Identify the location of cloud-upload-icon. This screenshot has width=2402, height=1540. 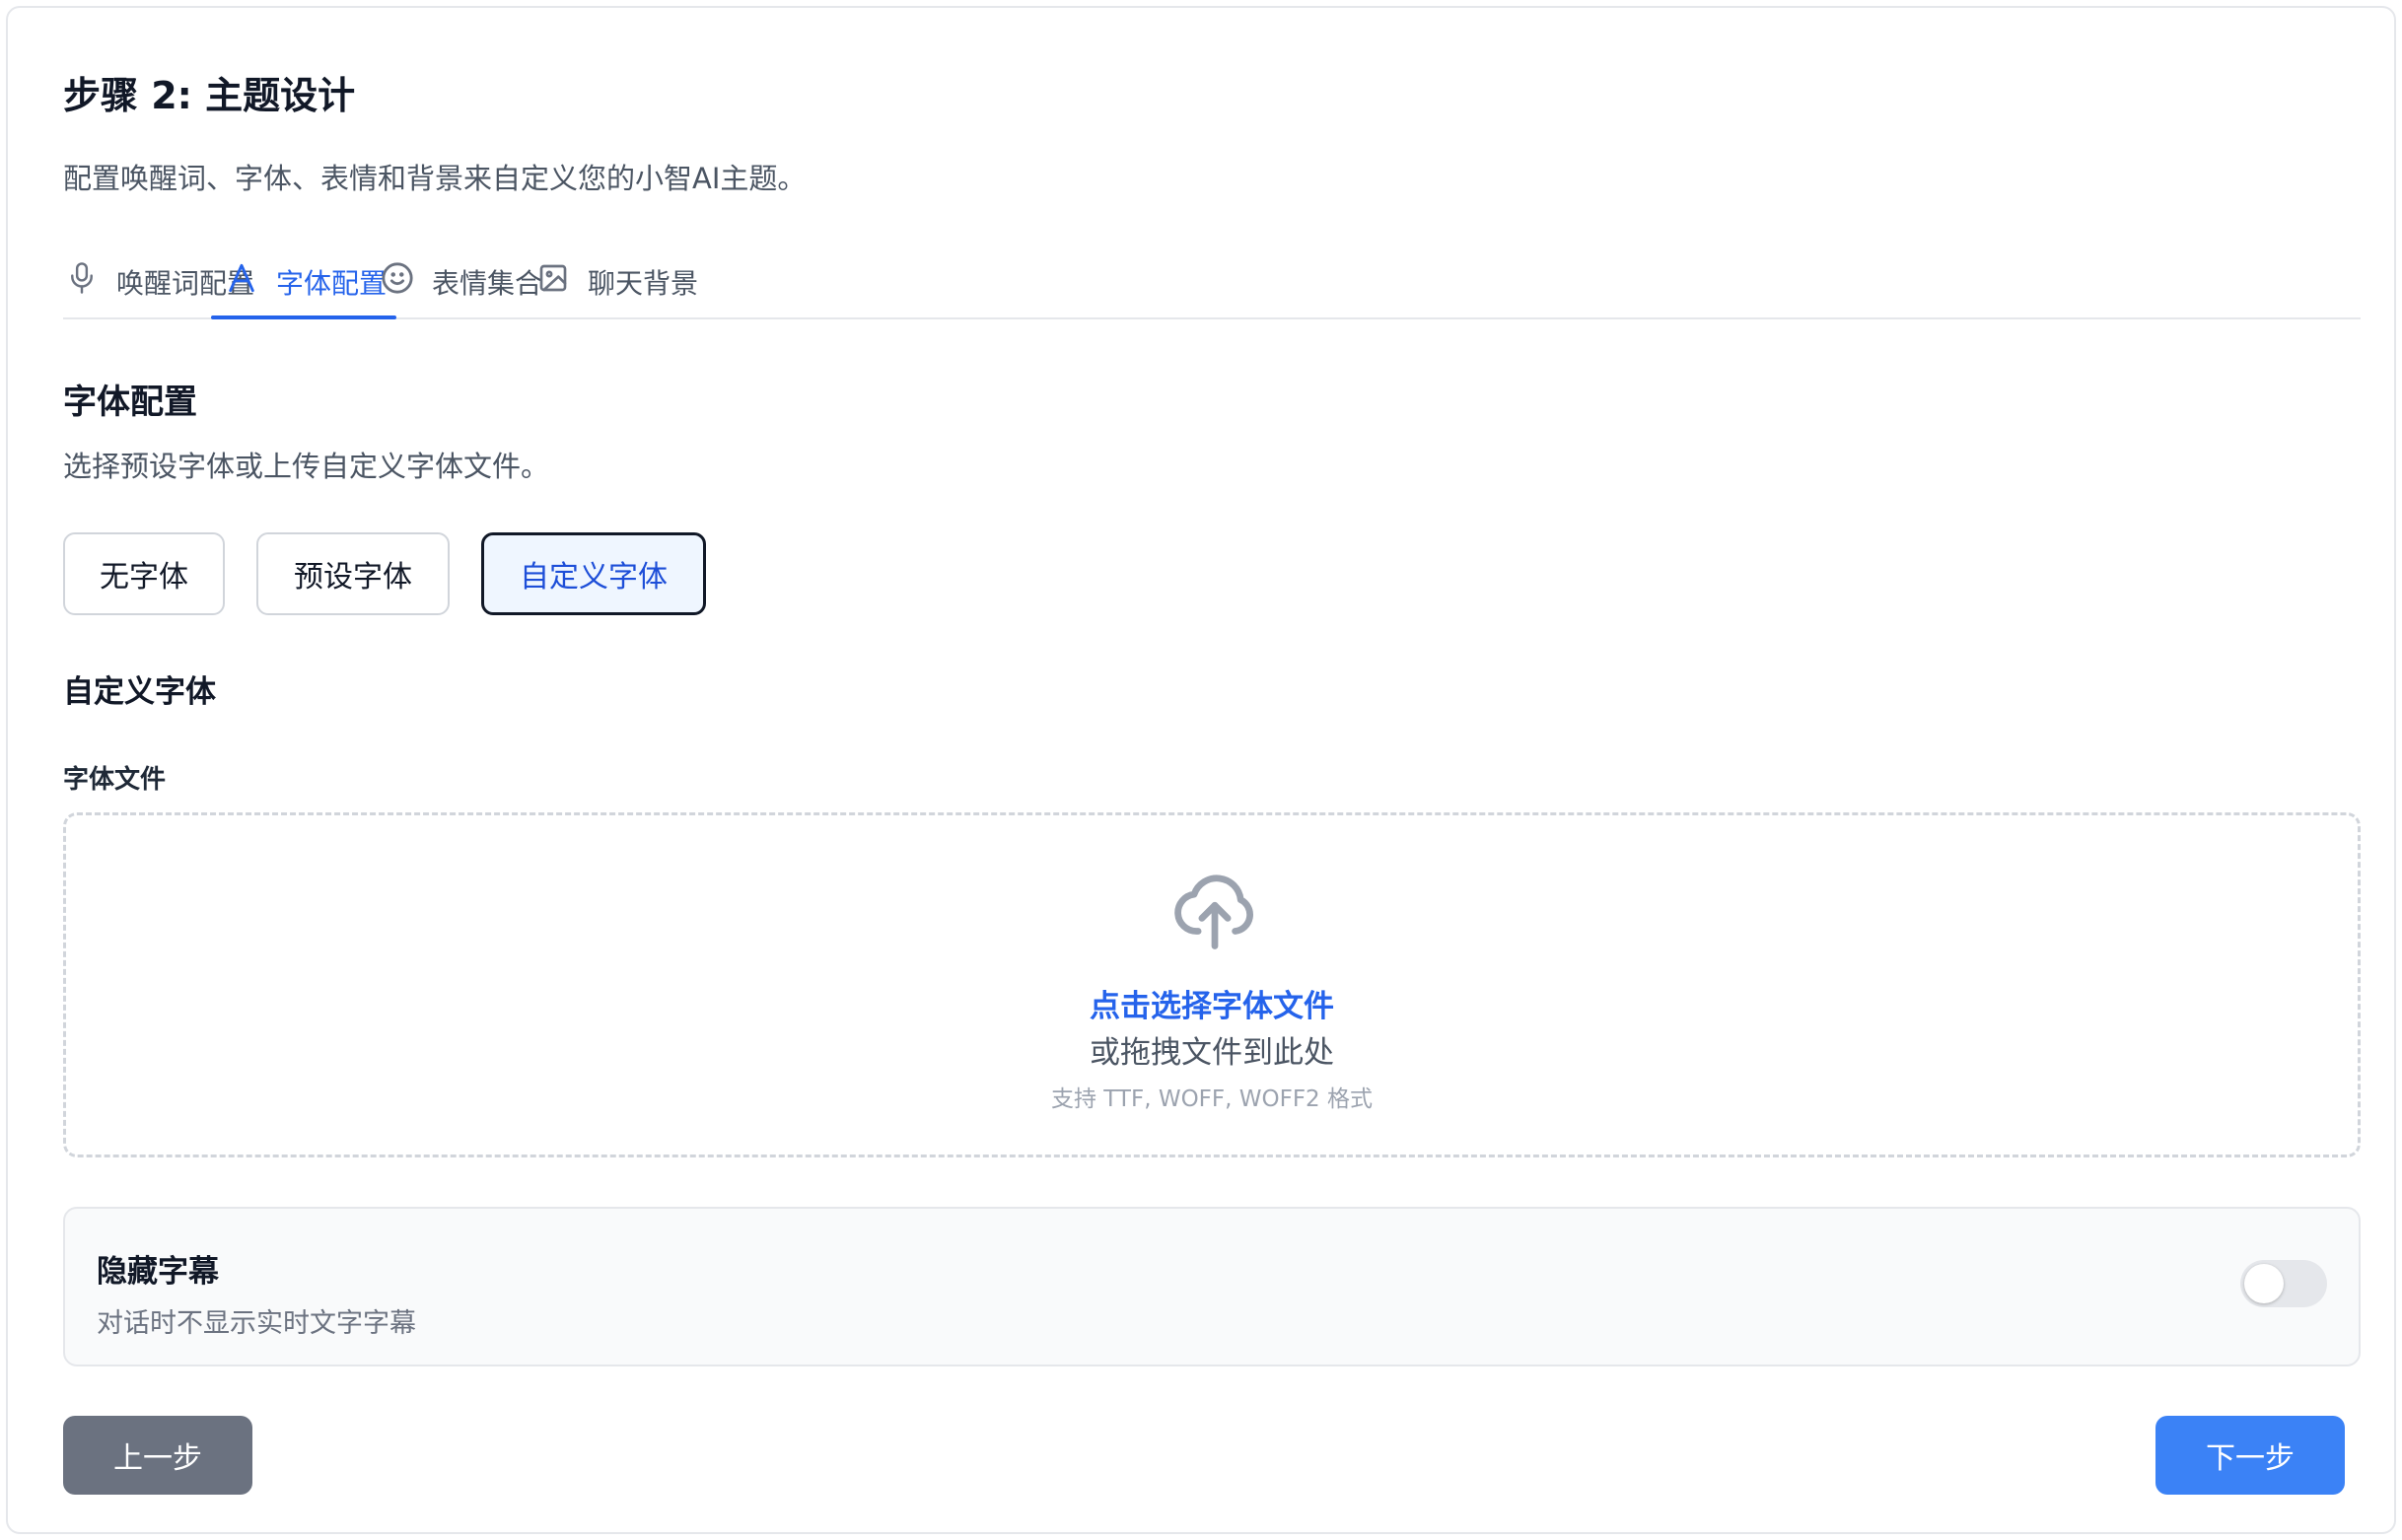
(1214, 909).